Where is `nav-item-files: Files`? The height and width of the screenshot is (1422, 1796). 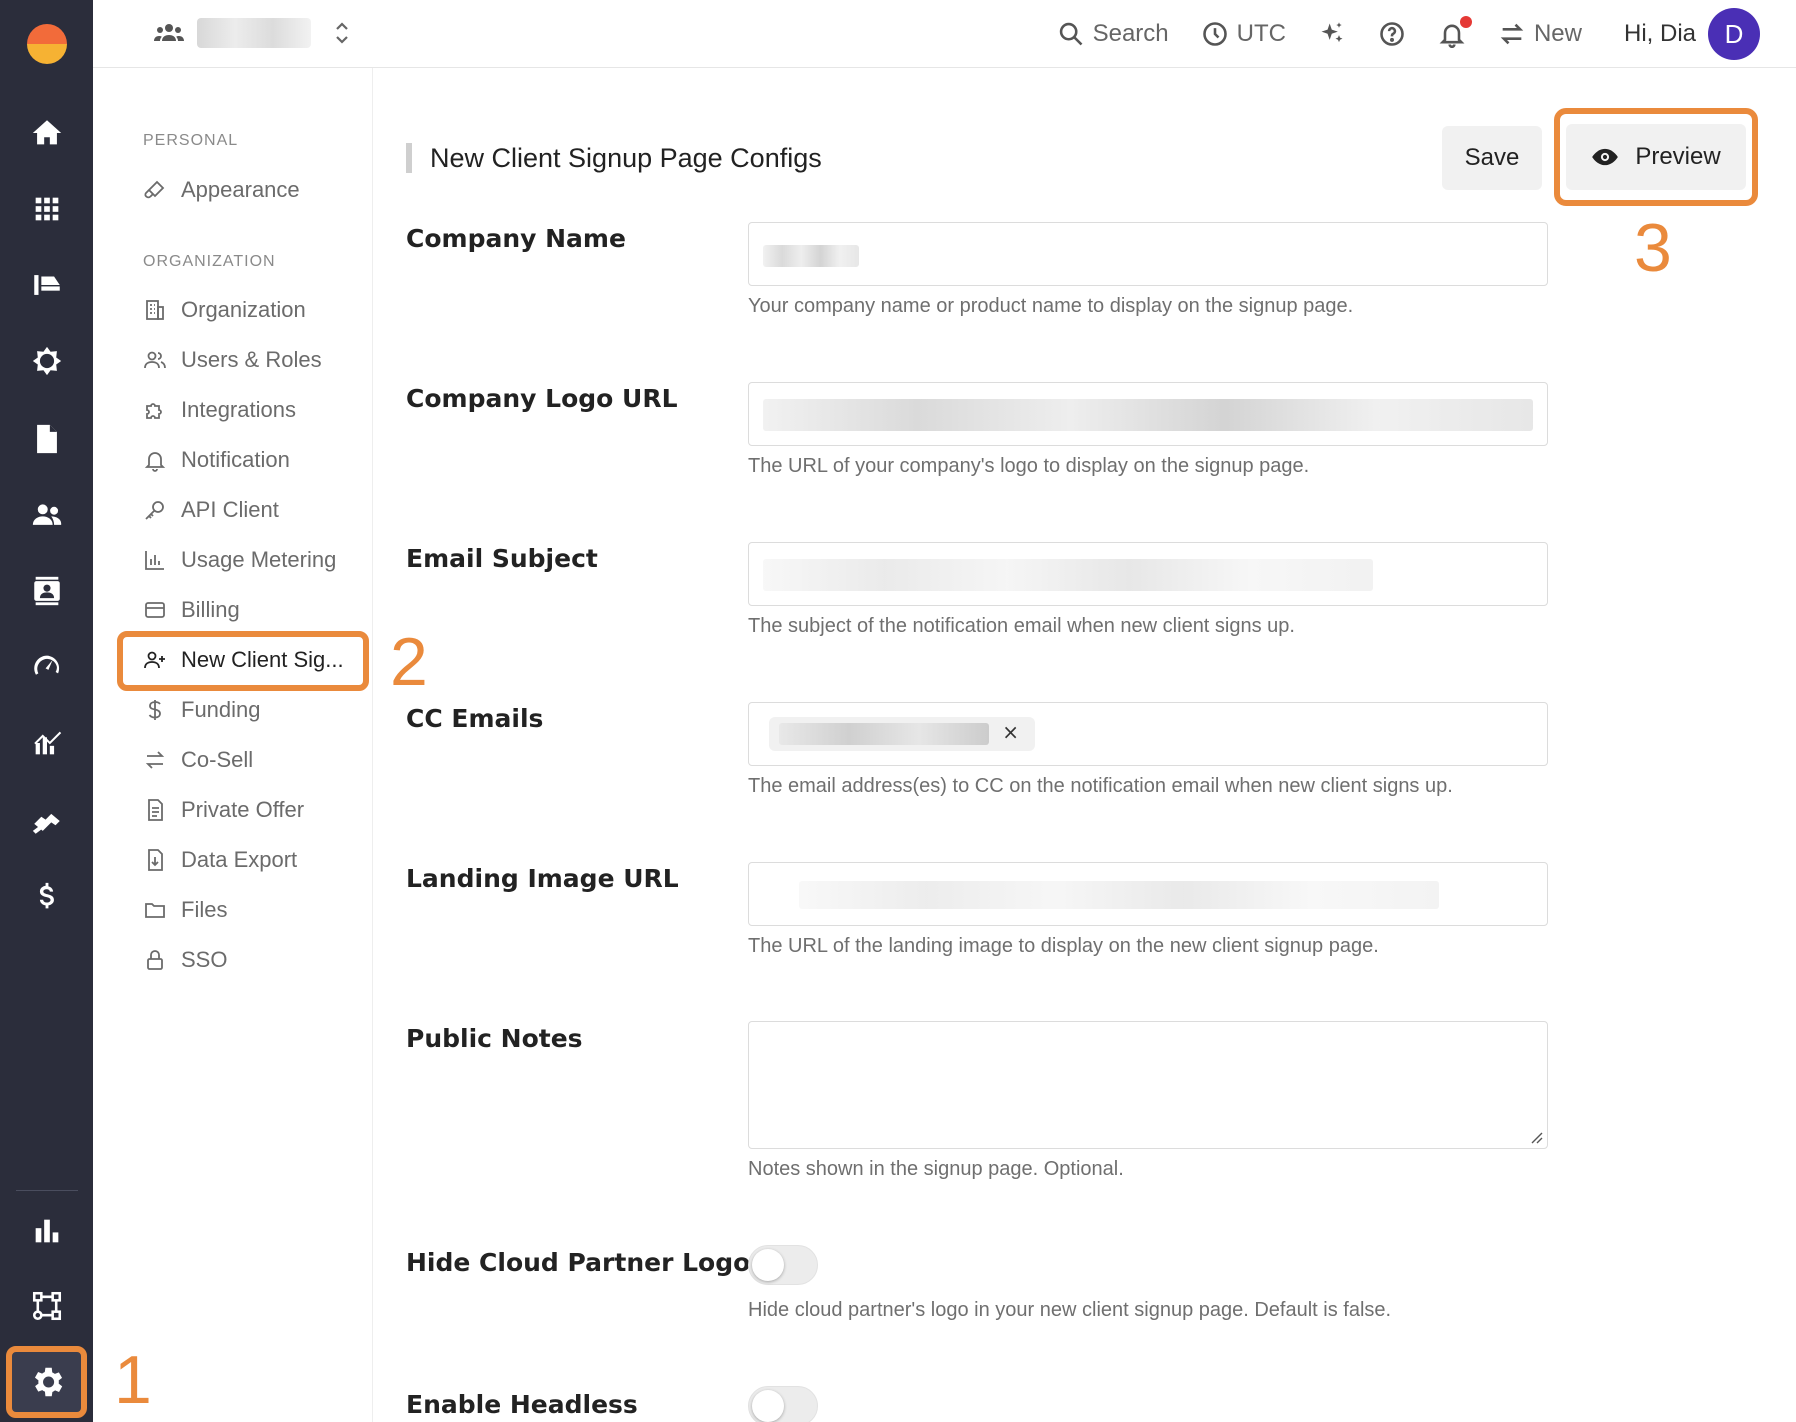
nav-item-files: Files is located at coordinates (185, 910).